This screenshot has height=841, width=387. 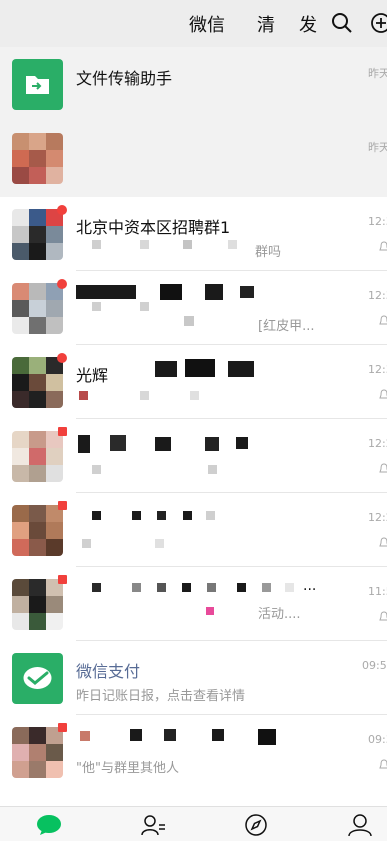 I want to click on chat-preview: 昨日记账日报，点击查看详情, so click(x=161, y=696).